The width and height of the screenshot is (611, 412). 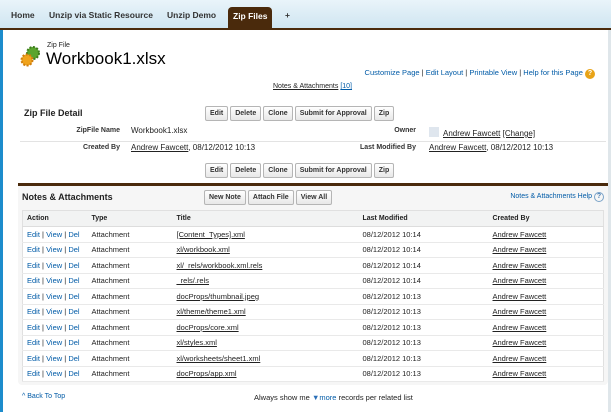 I want to click on help-page-link: Help for this Page, so click(x=553, y=72).